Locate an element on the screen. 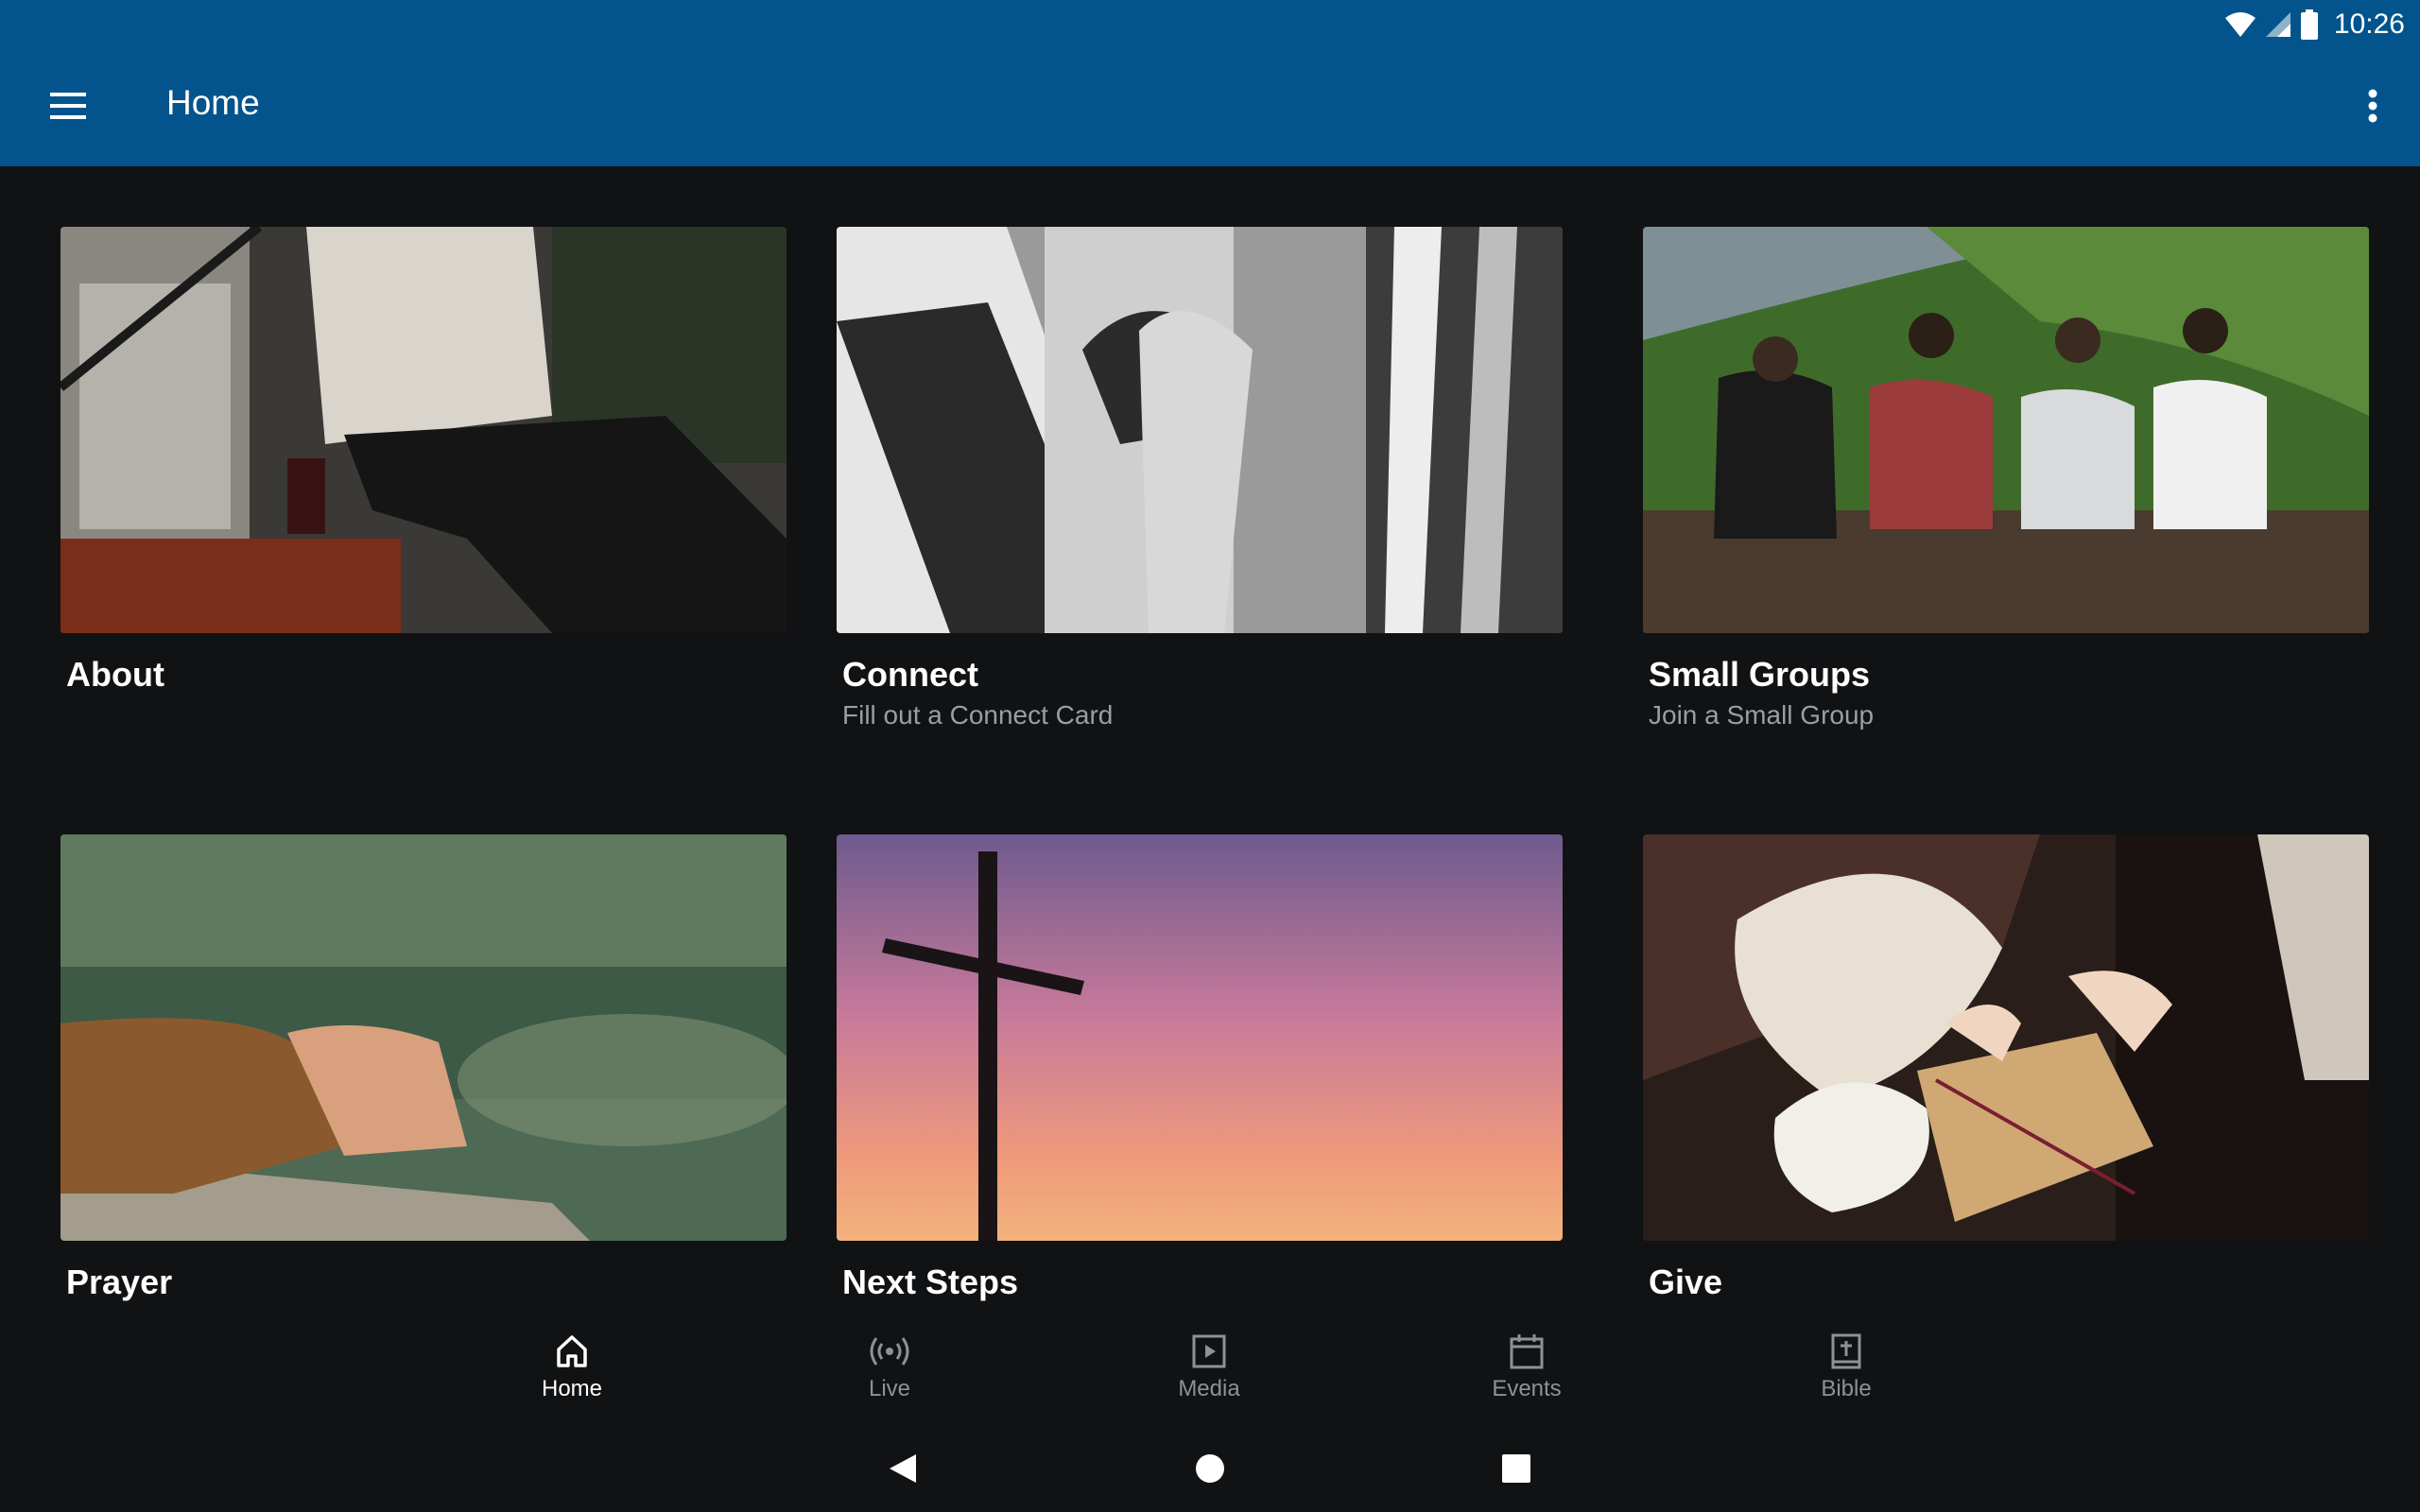  card-subtitle: Fill out a Connect Card is located at coordinates (978, 715).